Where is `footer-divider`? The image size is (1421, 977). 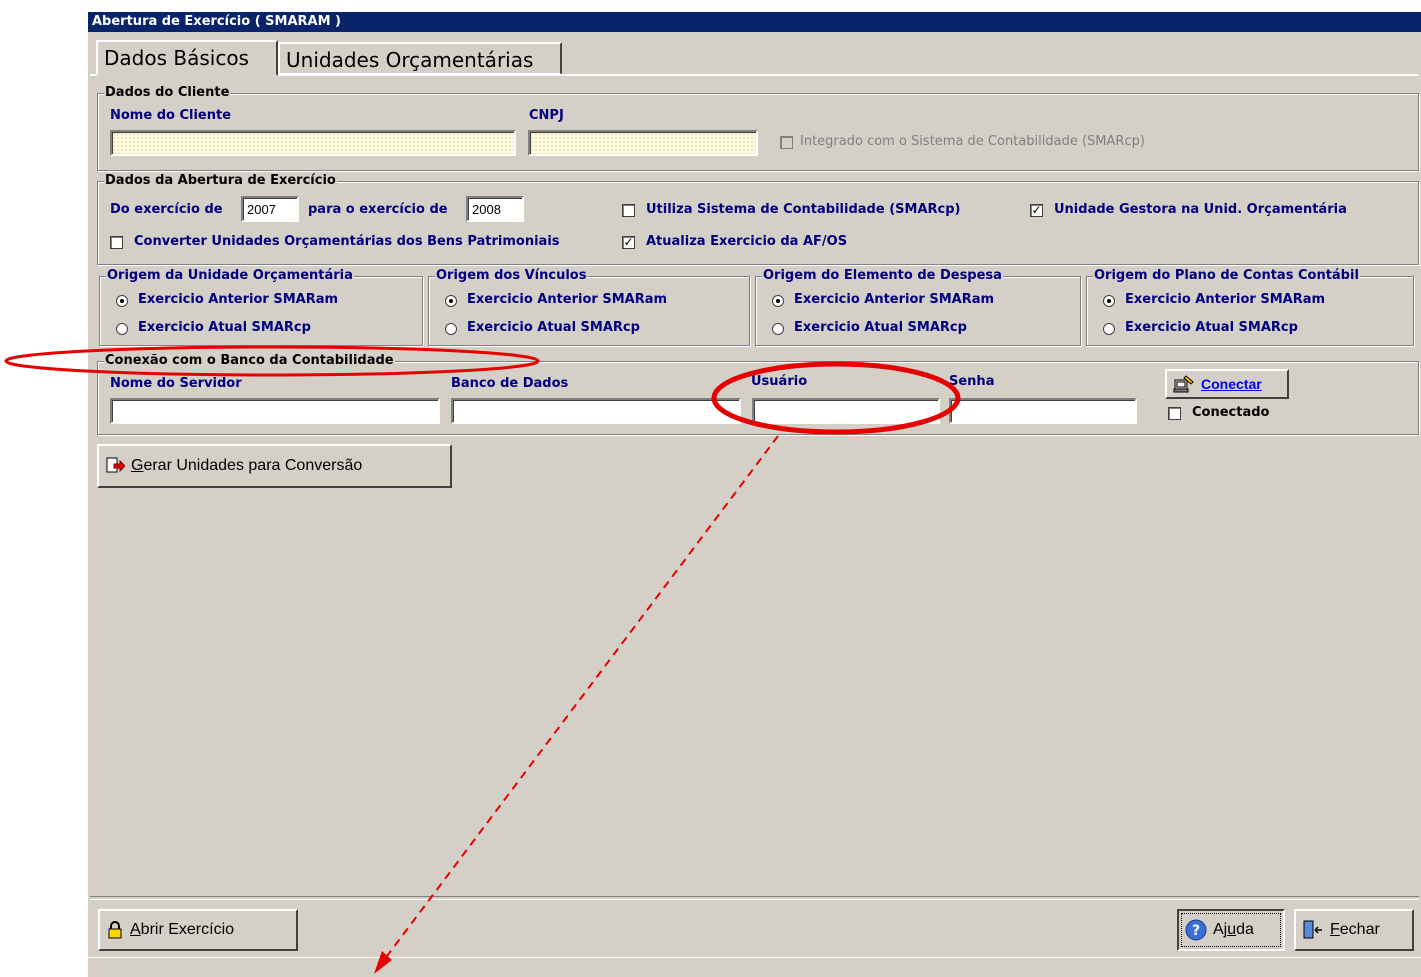
footer-divider is located at coordinates (754, 898).